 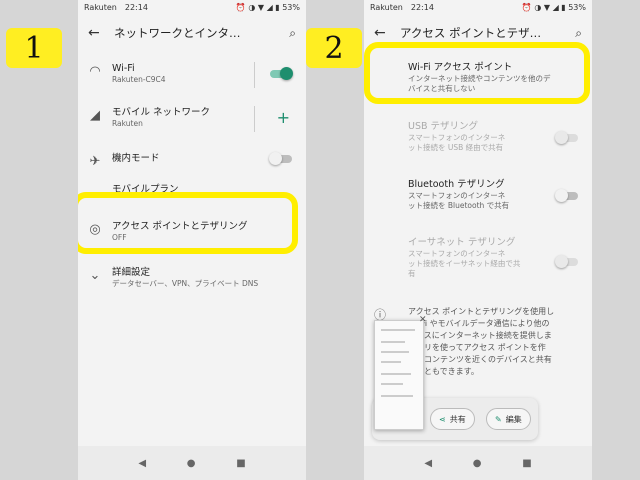 I want to click on edit-icon: ✎, so click(x=498, y=419).